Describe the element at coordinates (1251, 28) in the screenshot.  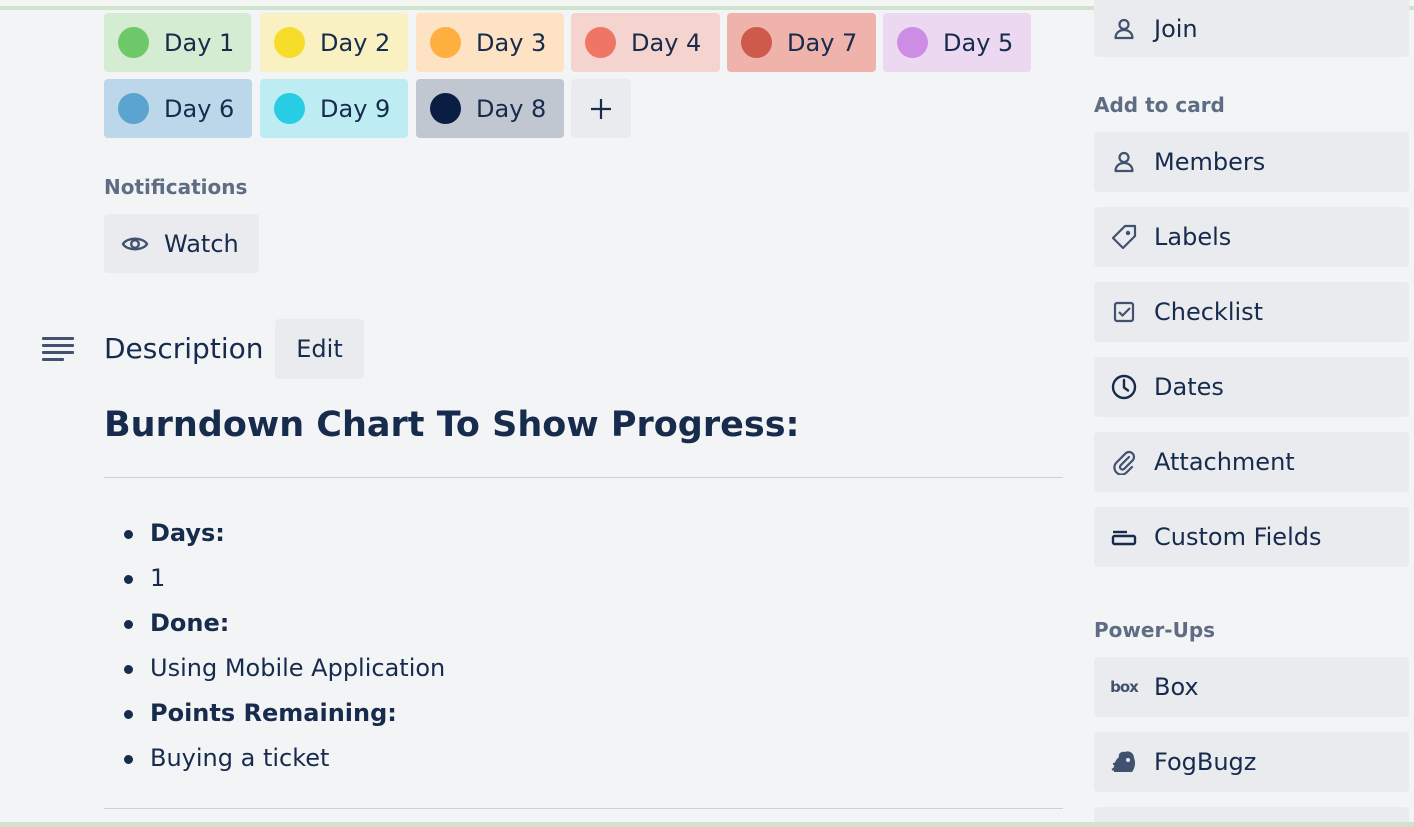
I see `join-button: Join` at that location.